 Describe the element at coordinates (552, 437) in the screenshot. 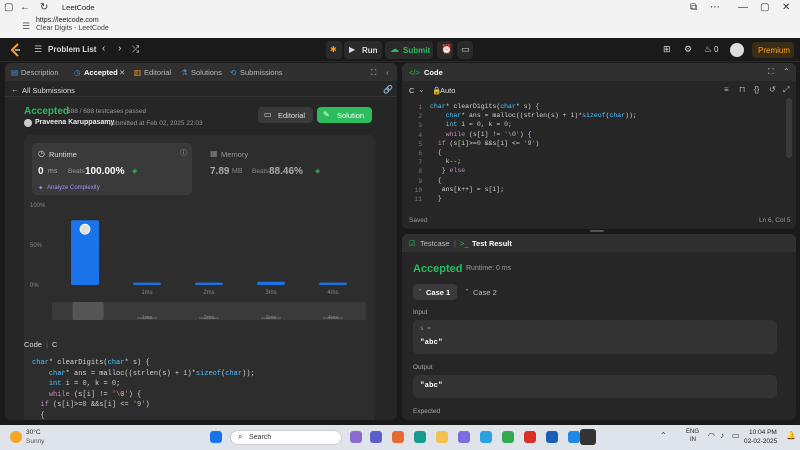

I see `word-icon` at that location.